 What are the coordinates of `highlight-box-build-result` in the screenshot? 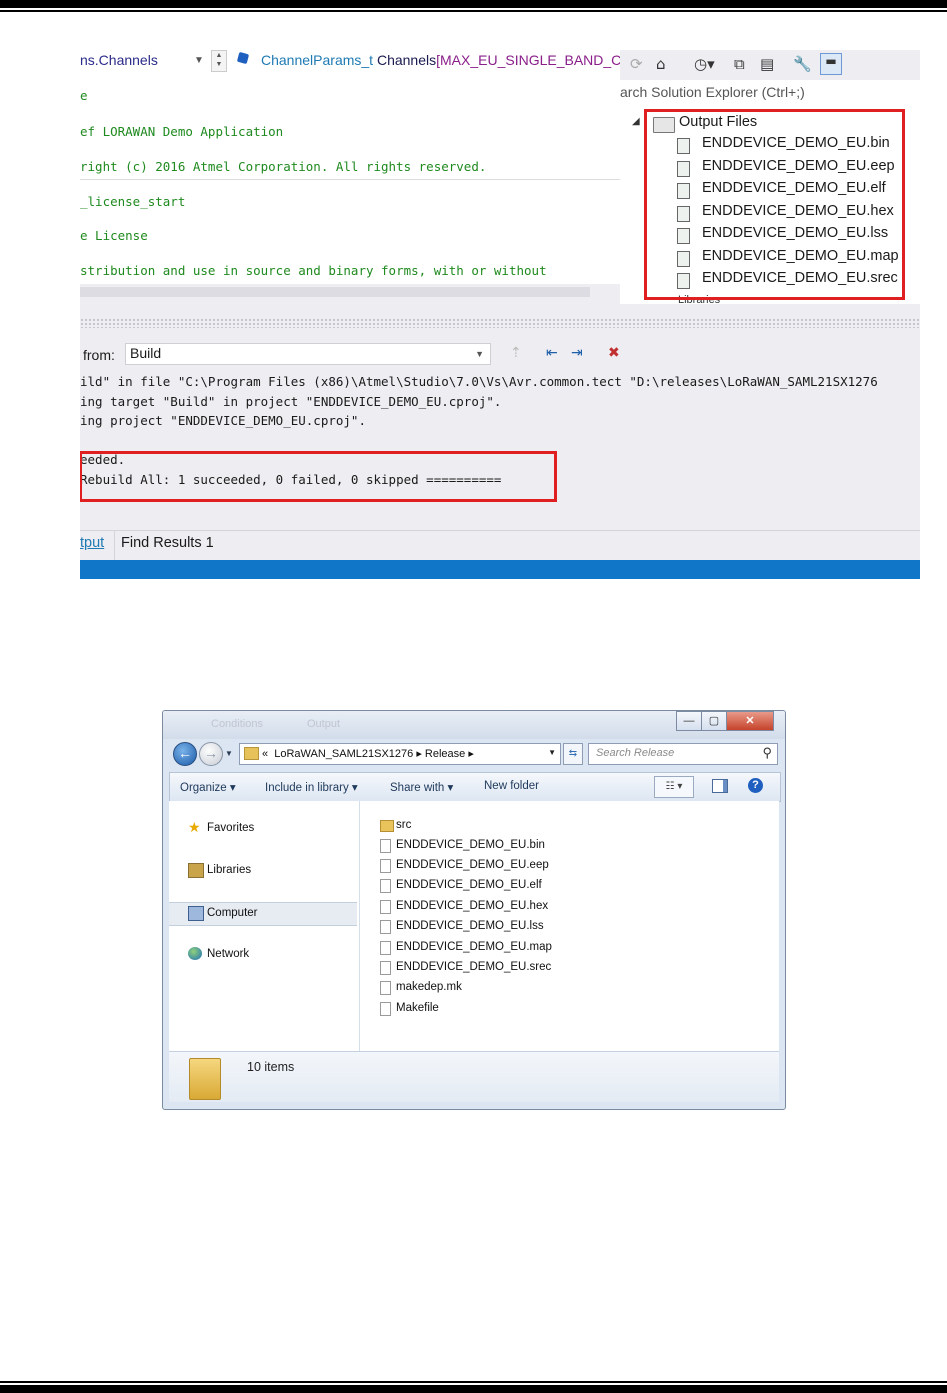 It's located at (318, 476).